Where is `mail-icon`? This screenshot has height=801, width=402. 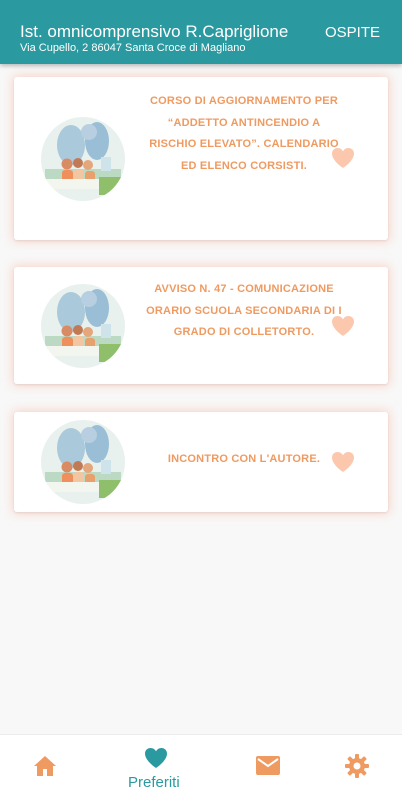 mail-icon is located at coordinates (268, 765).